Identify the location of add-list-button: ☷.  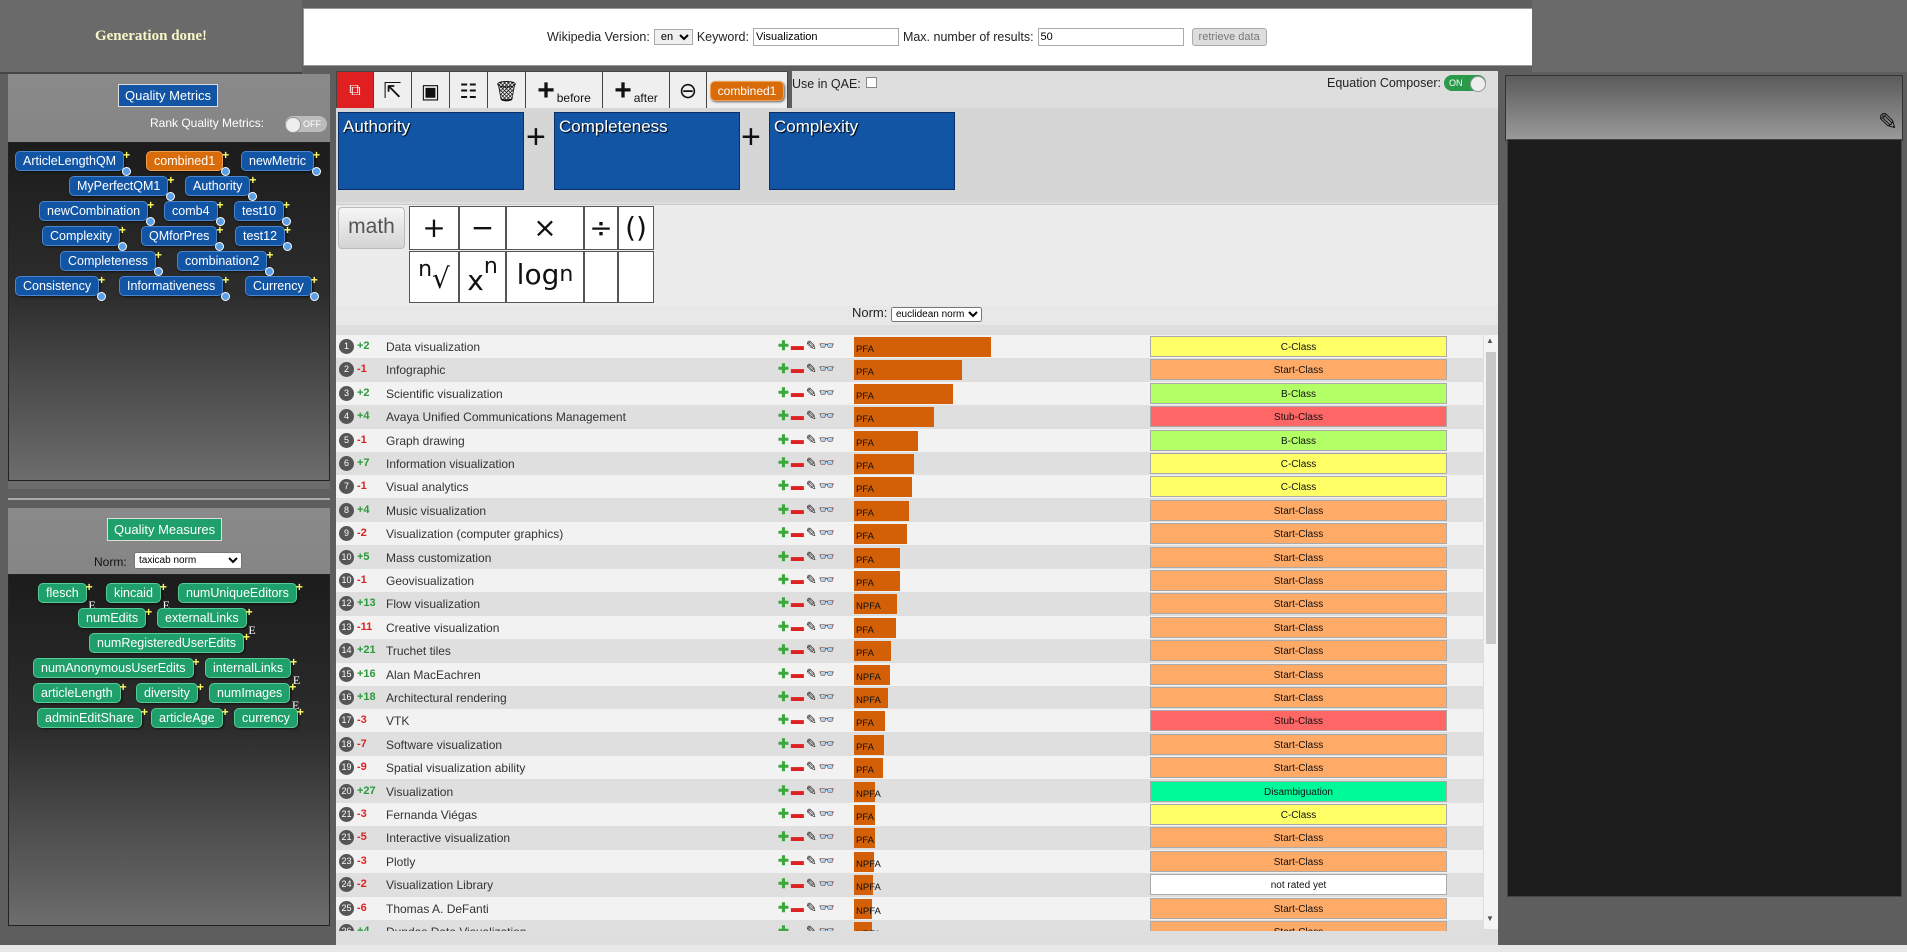
(468, 91).